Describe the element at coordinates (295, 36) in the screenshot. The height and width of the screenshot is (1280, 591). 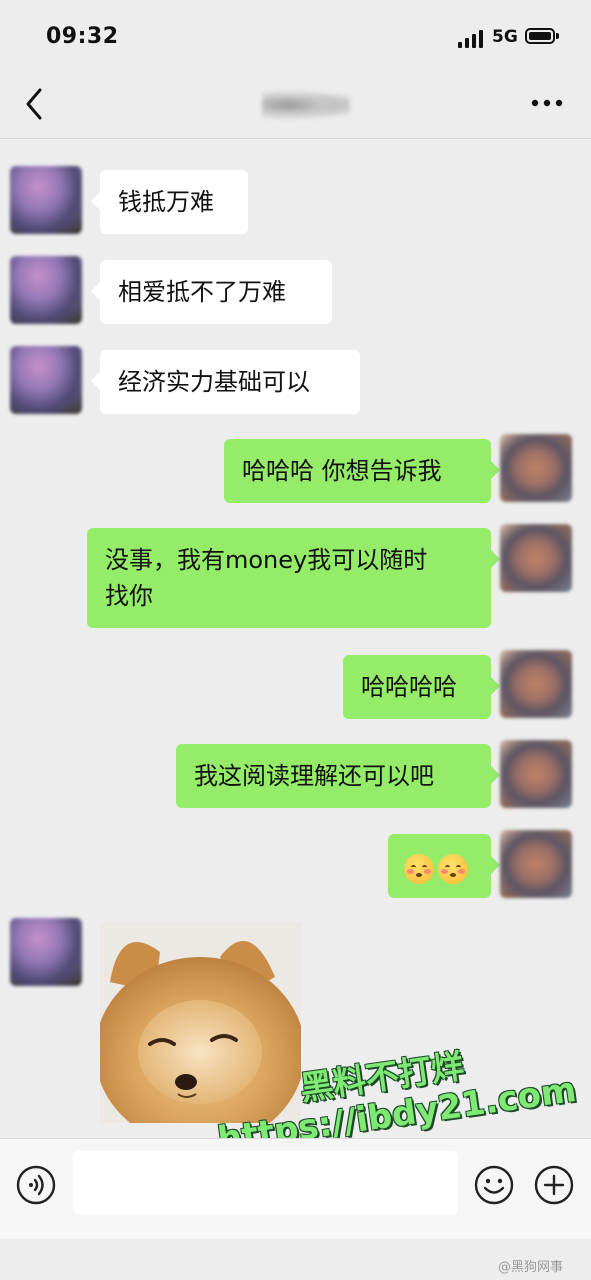
I see `status-bar: 09:32 5G` at that location.